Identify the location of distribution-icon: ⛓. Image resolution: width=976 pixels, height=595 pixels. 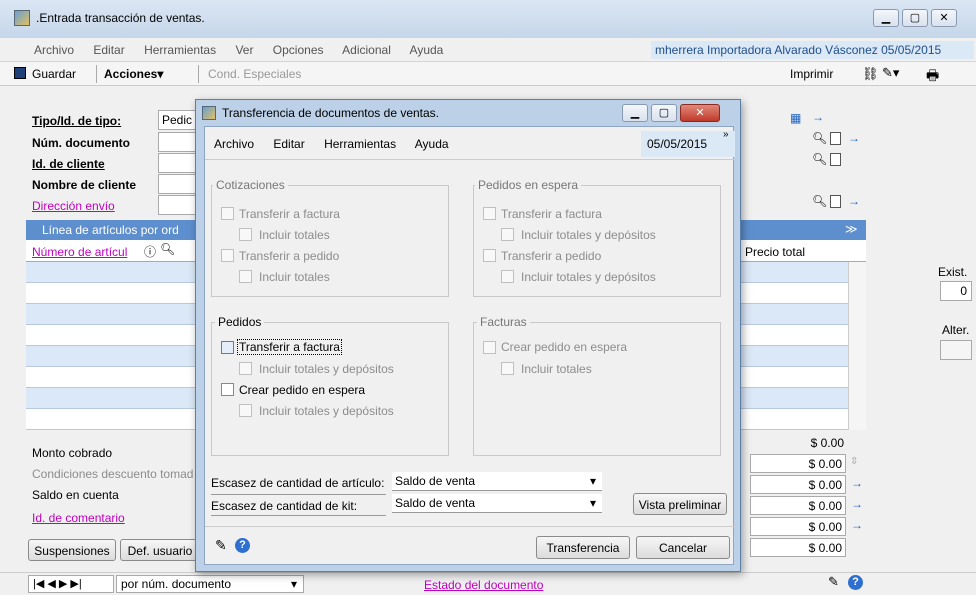
(870, 74).